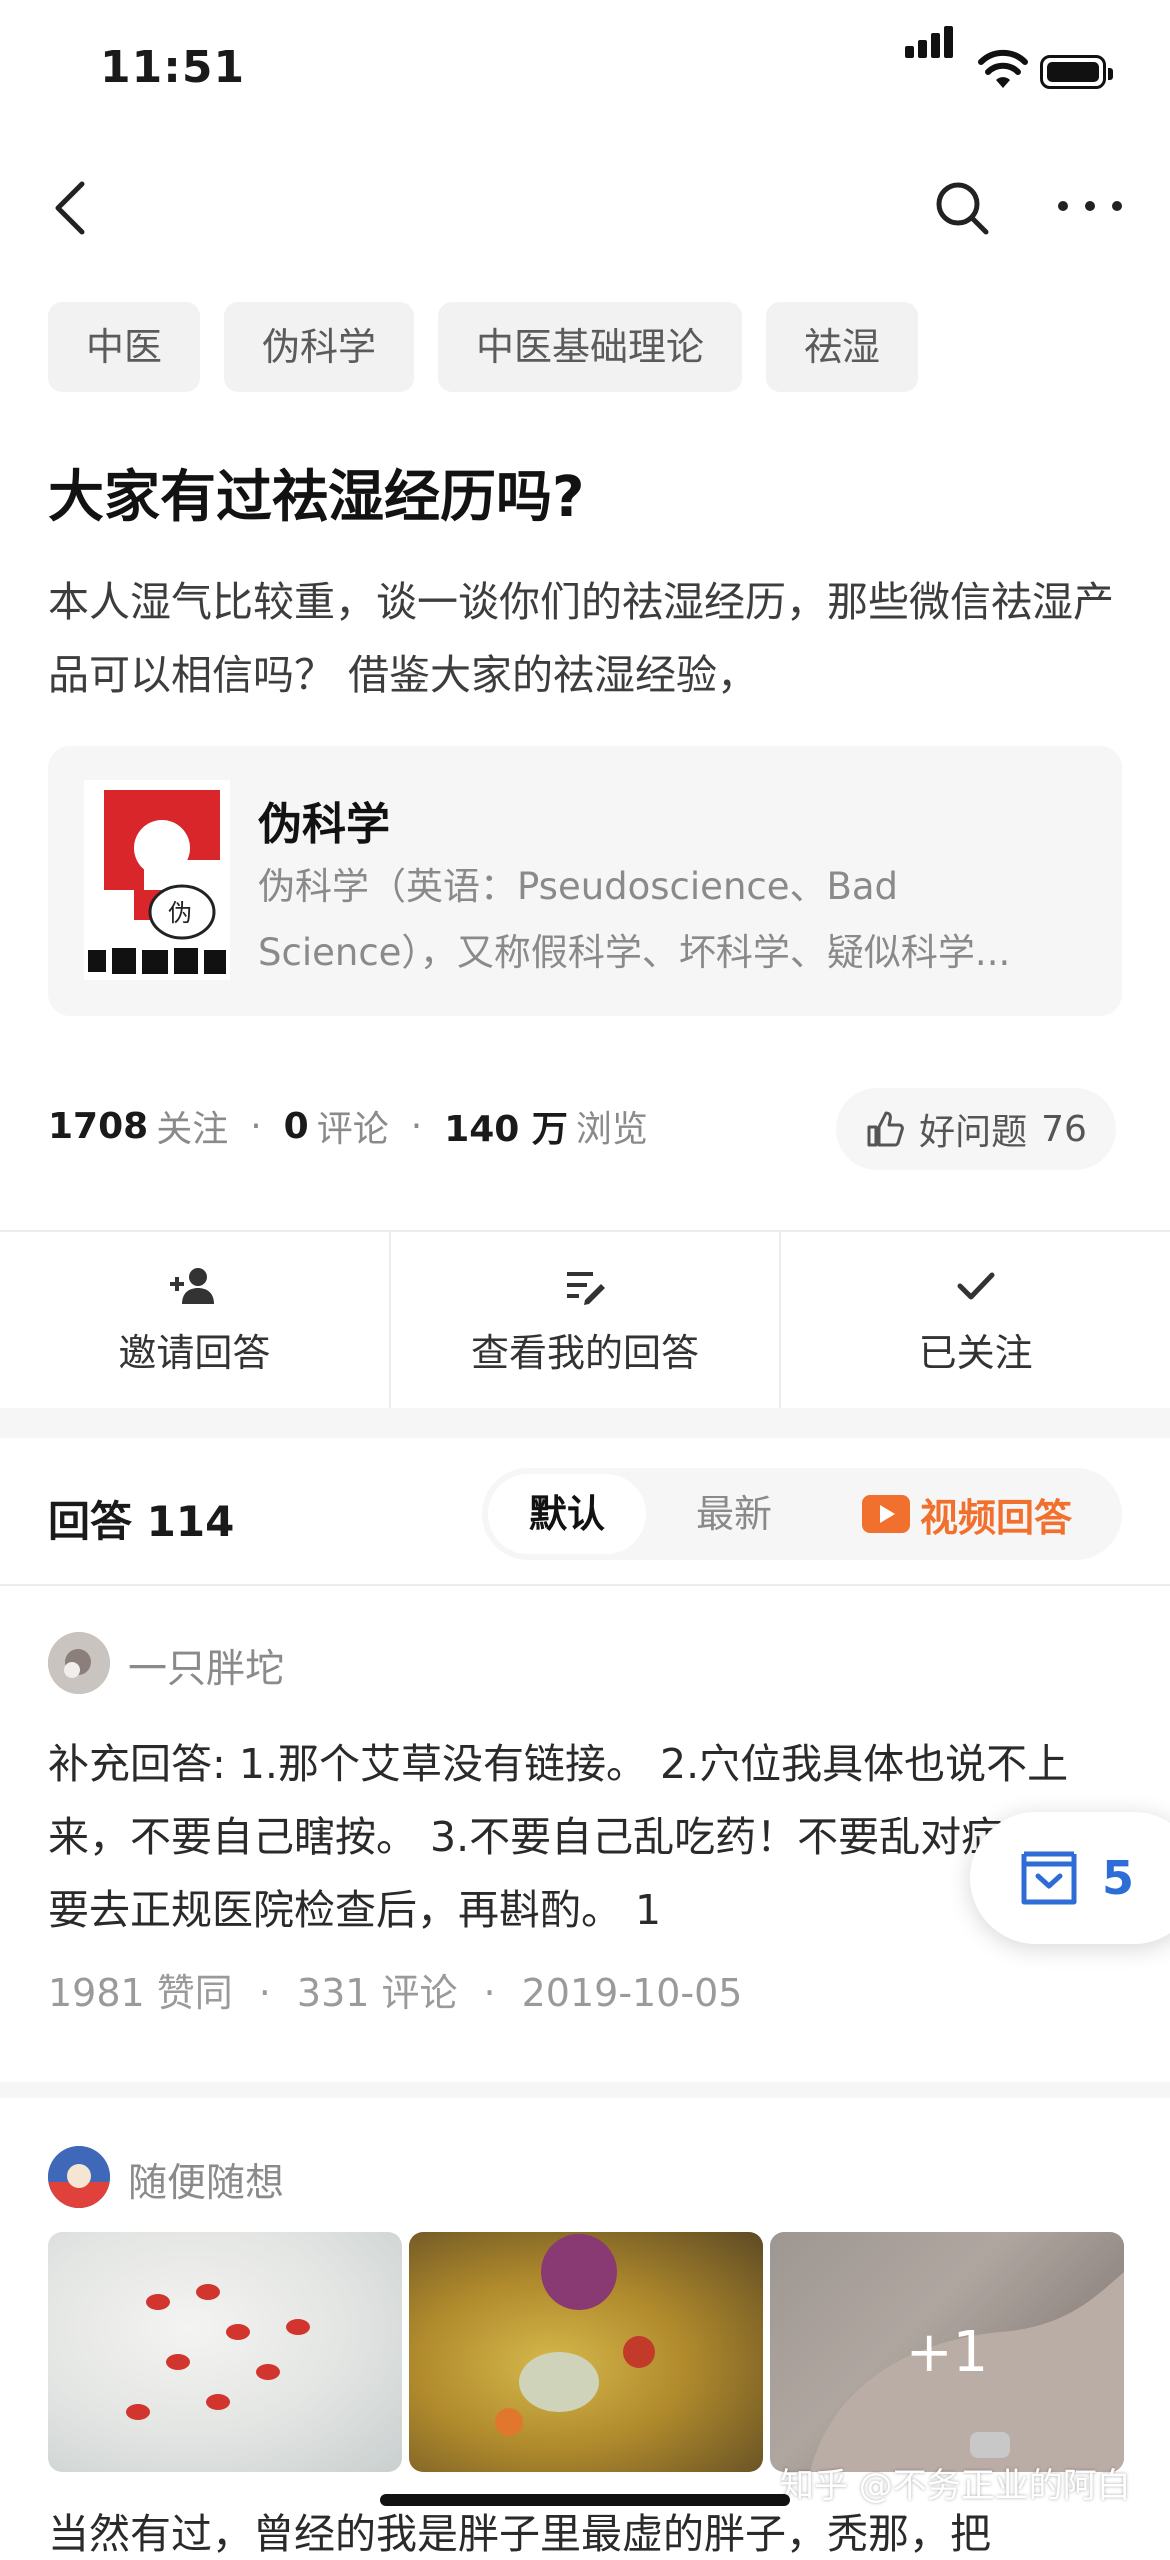 This screenshot has height=2560, width=1170. I want to click on topic-card-title: 伪科学, so click(324, 824).